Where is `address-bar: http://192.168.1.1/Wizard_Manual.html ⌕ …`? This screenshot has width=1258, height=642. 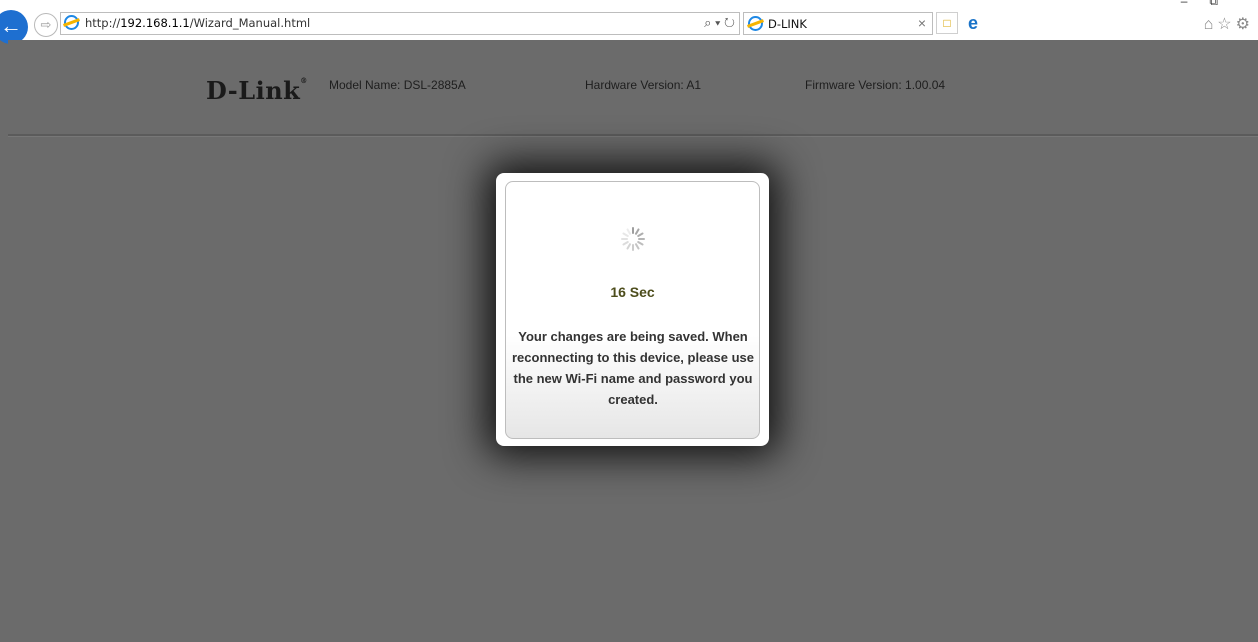 address-bar: http://192.168.1.1/Wizard_Manual.html ⌕ … is located at coordinates (400, 23).